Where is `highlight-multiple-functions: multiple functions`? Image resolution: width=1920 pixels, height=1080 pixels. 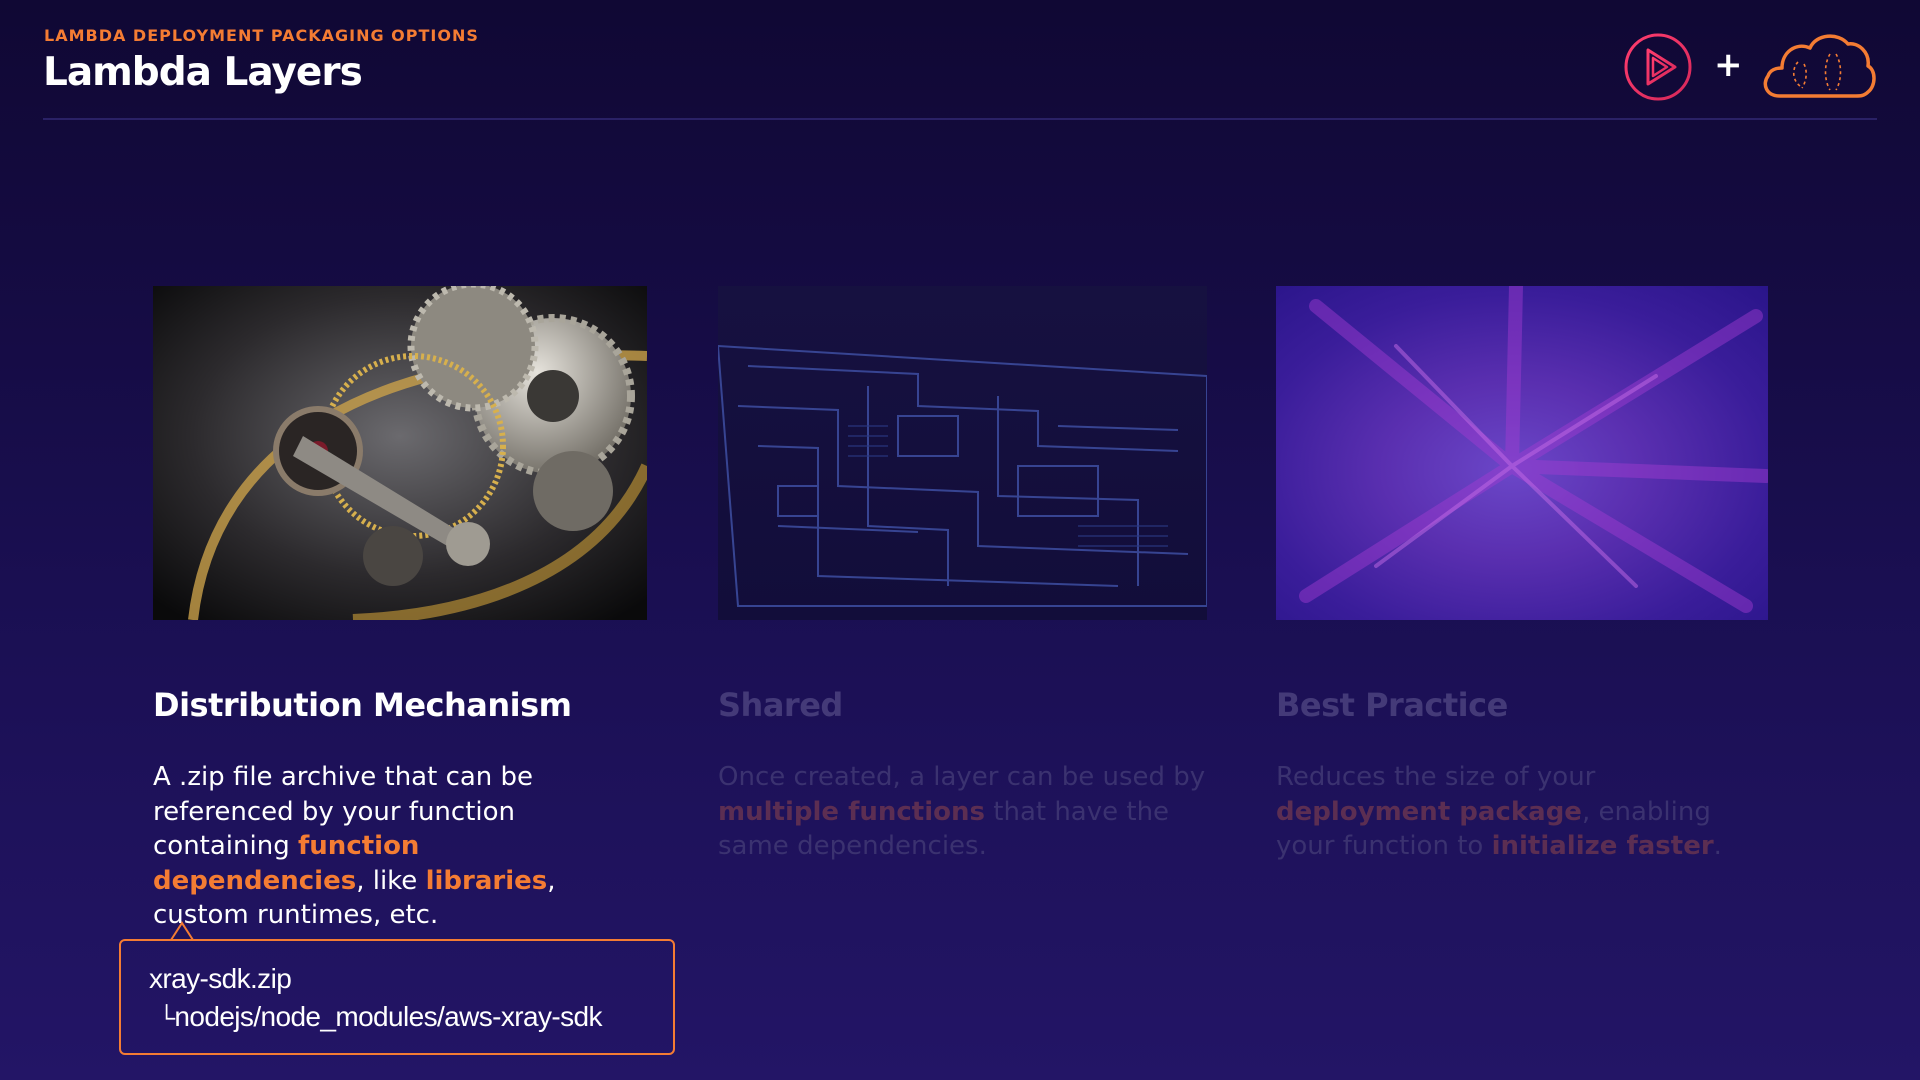
highlight-multiple-functions: multiple functions is located at coordinates (851, 811).